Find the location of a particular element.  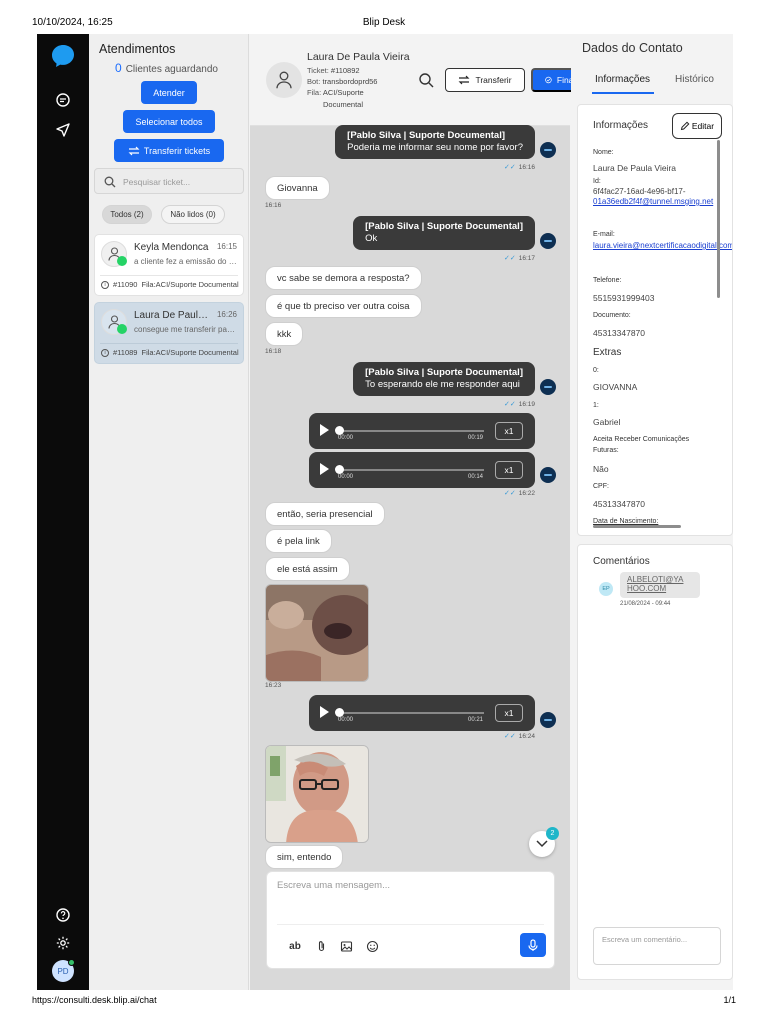

waiting-clients: 0 Clientes aguardando is located at coordinates (166, 68).